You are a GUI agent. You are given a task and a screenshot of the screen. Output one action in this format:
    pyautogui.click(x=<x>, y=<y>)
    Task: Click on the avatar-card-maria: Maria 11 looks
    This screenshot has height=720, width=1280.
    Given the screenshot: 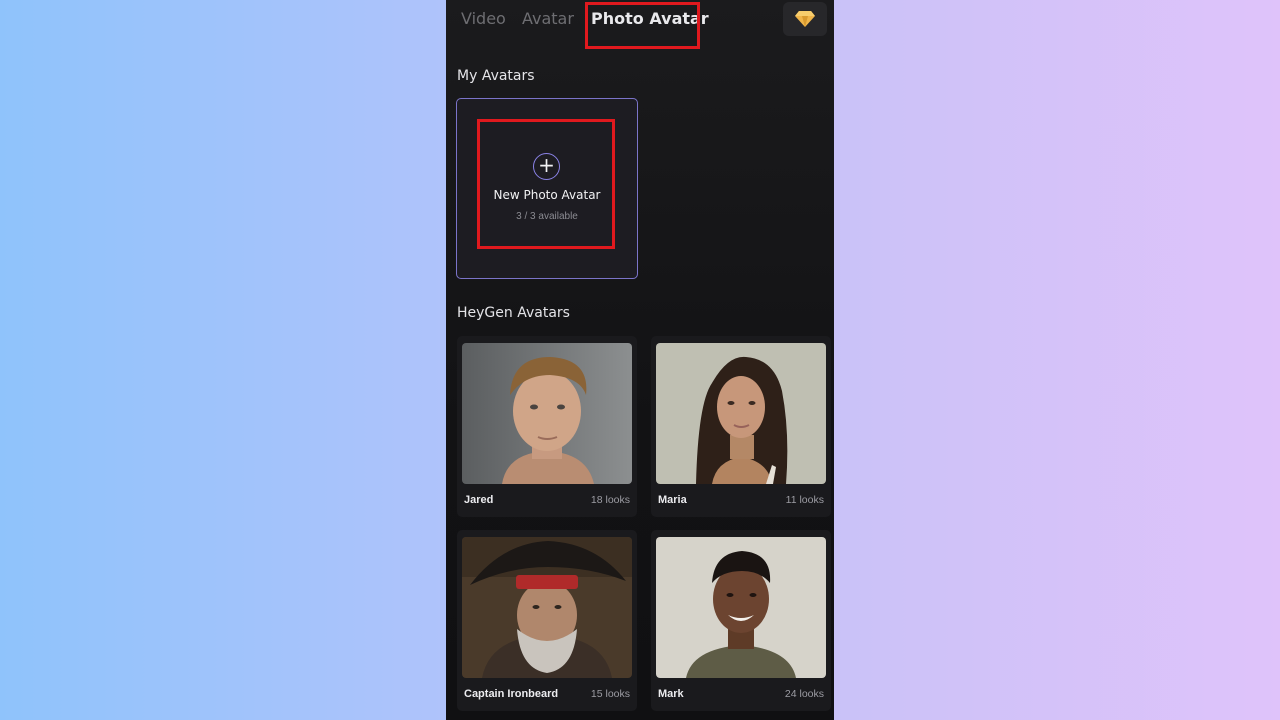 What is the action you would take?
    pyautogui.click(x=741, y=426)
    